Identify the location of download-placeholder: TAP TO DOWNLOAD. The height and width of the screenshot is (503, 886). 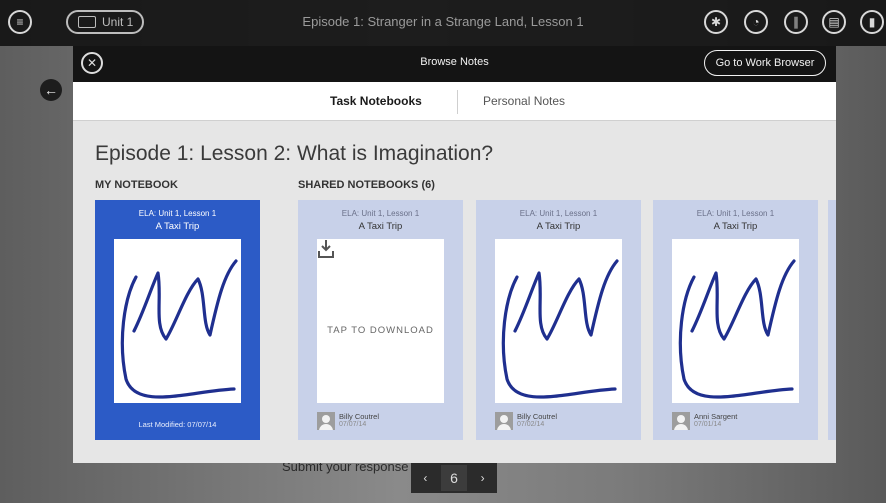
(380, 321).